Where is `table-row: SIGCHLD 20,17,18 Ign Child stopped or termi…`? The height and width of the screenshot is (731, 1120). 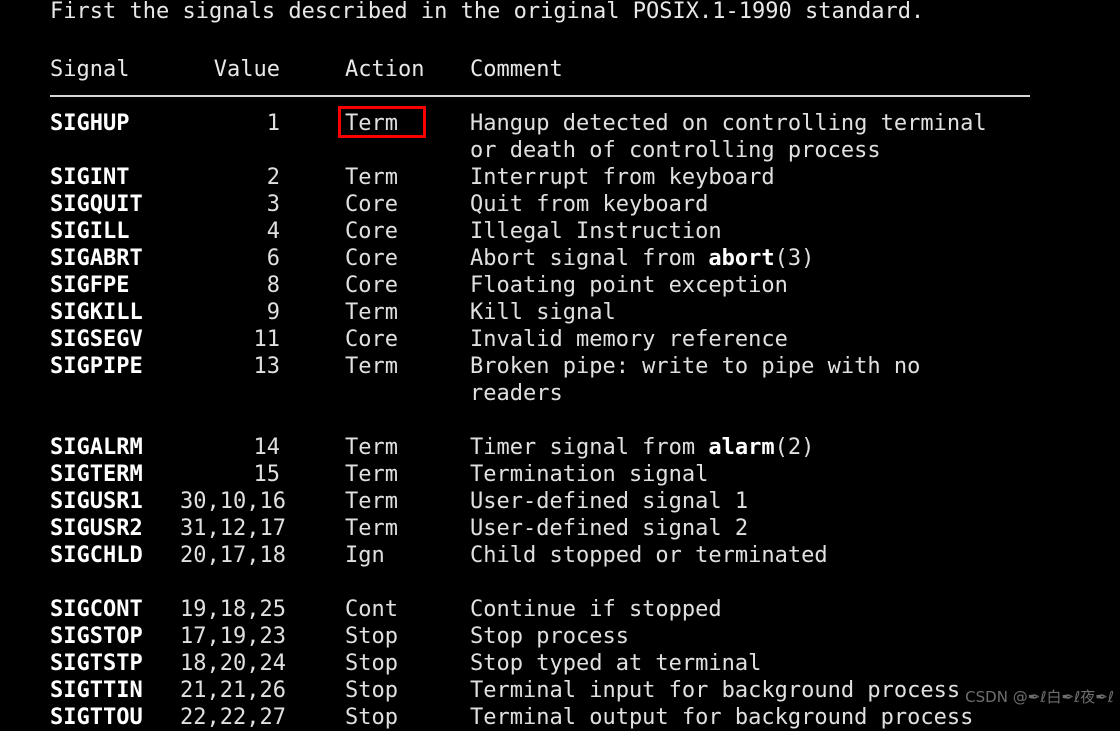
table-row: SIGCHLD 20,17,18 Ign Child stopped or termi… is located at coordinates (560, 555).